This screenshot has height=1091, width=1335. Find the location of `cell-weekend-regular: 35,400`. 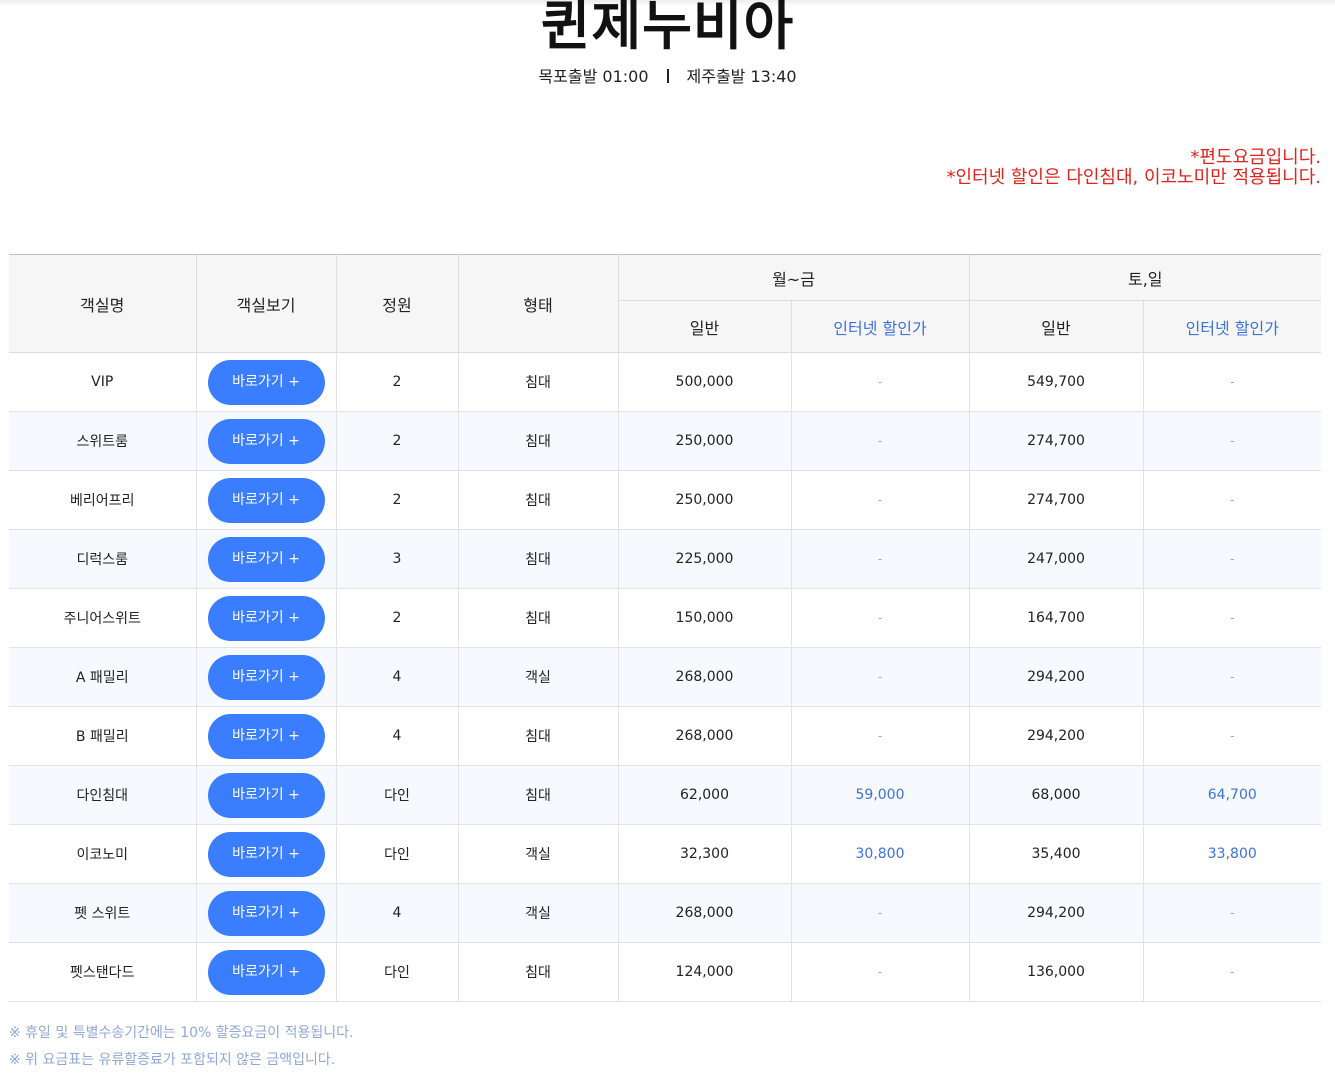

cell-weekend-regular: 35,400 is located at coordinates (1056, 854).